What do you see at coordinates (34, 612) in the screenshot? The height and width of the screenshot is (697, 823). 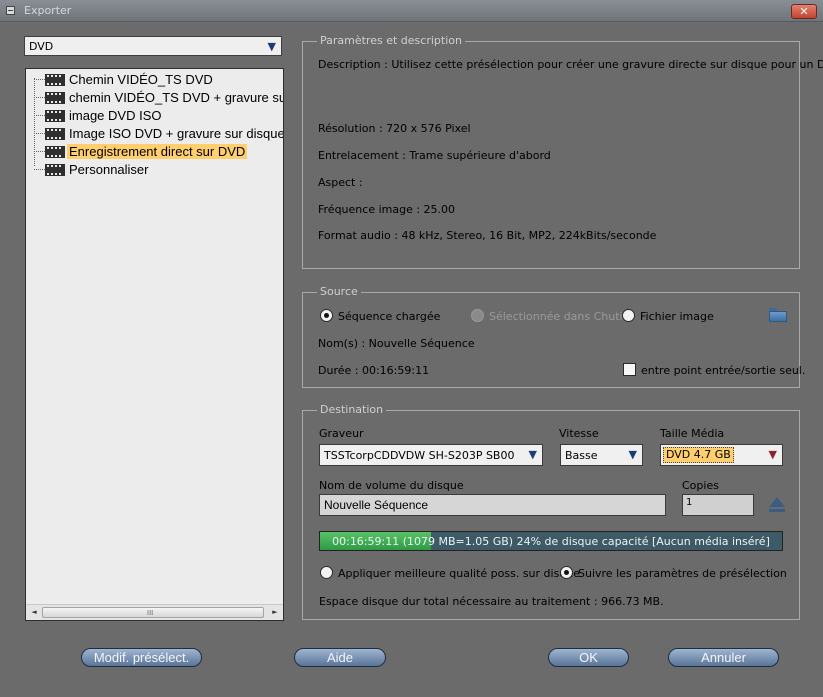 I see `scroll-left-icon: ◄` at bounding box center [34, 612].